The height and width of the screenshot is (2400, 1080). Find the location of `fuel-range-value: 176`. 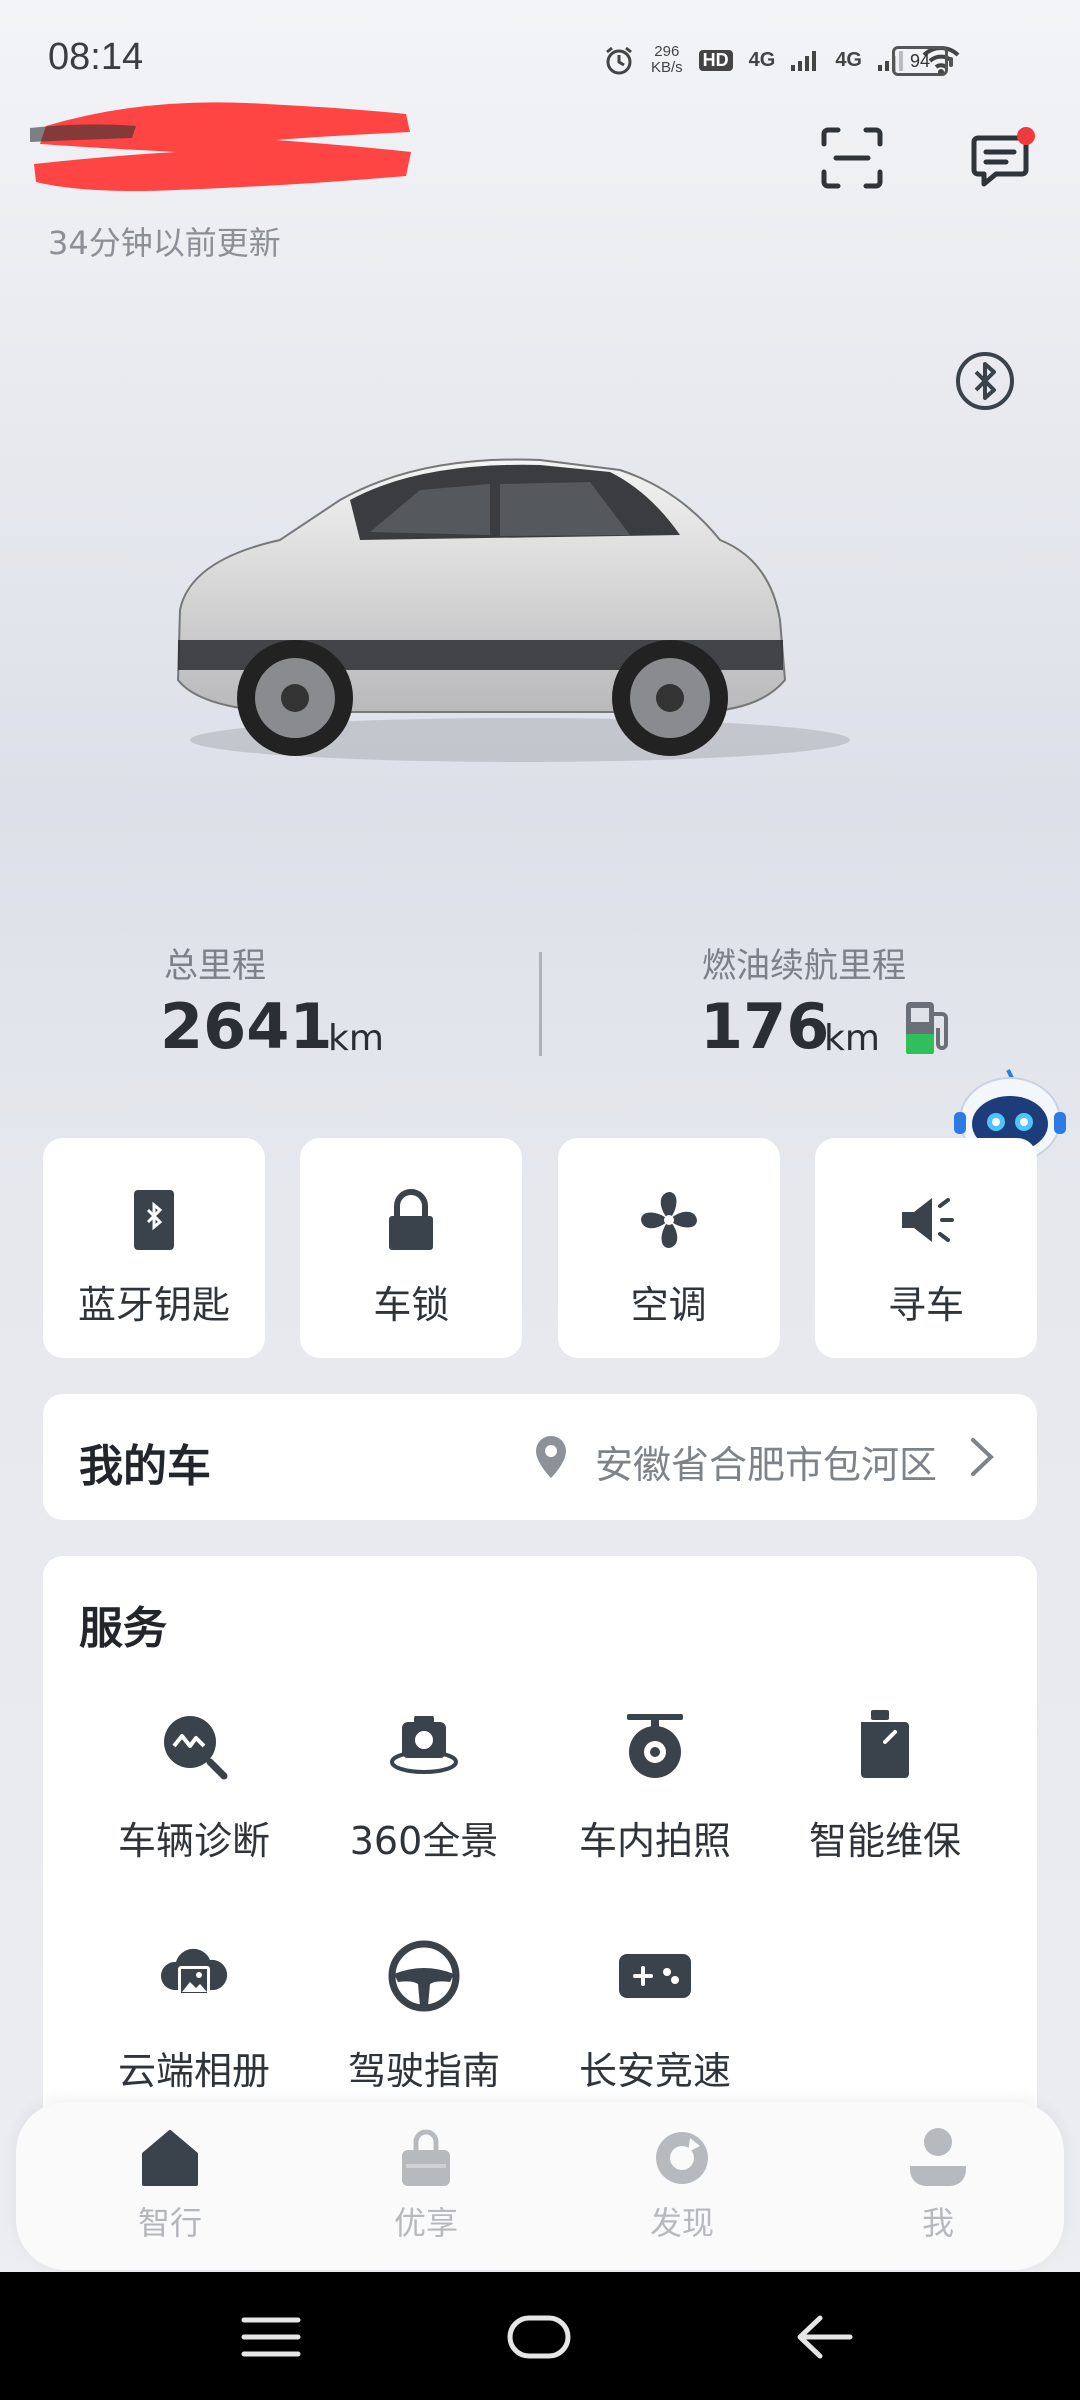

fuel-range-value: 176 is located at coordinates (765, 1026).